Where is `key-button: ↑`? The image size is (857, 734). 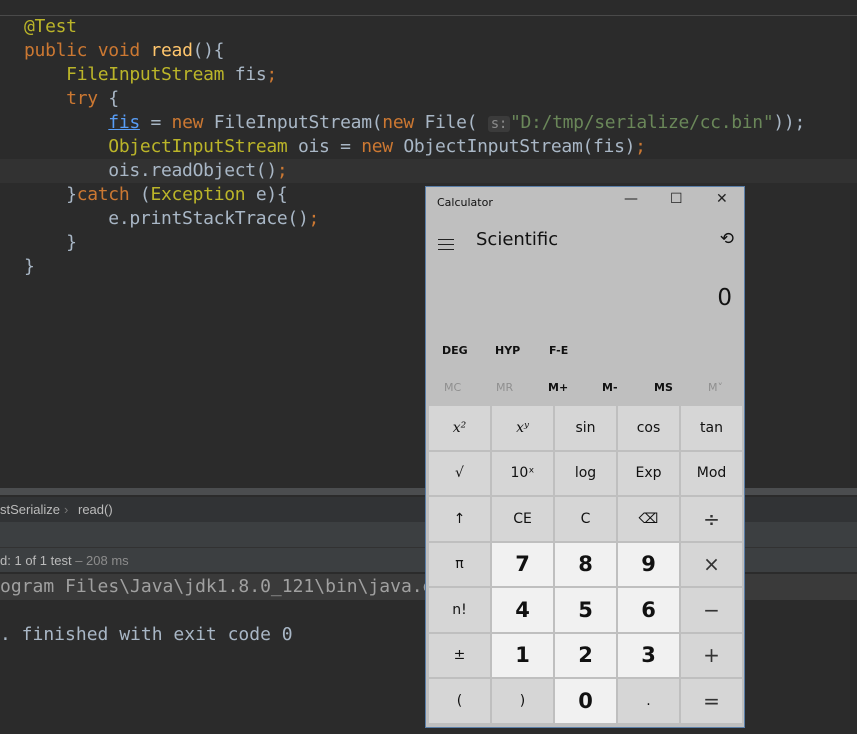 key-button: ↑ is located at coordinates (459, 519).